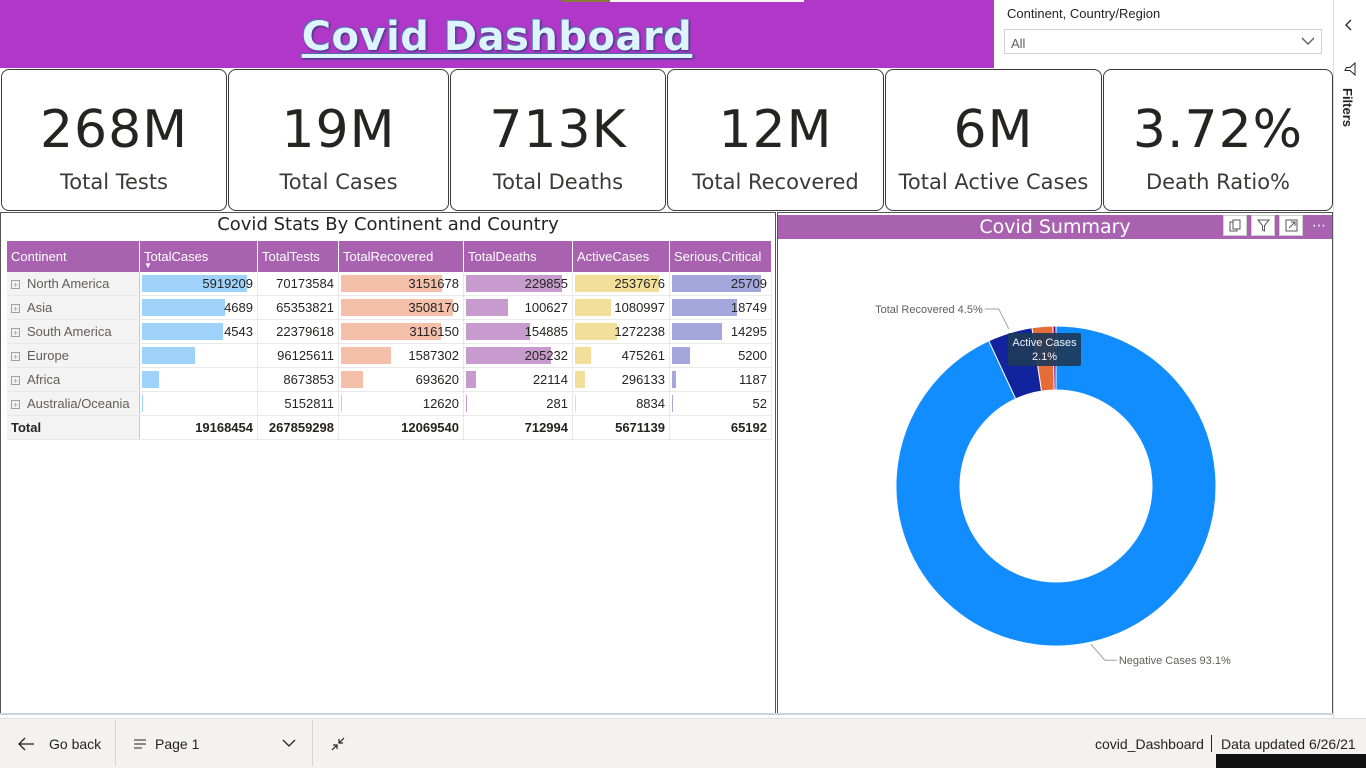 Image resolution: width=1366 pixels, height=768 pixels. What do you see at coordinates (643, 379) in the screenshot?
I see `cell-value: 296133` at bounding box center [643, 379].